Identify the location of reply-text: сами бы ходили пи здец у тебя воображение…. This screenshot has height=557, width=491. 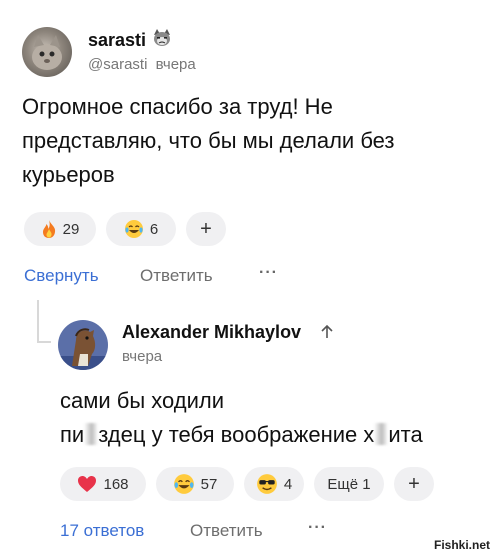
(241, 417).